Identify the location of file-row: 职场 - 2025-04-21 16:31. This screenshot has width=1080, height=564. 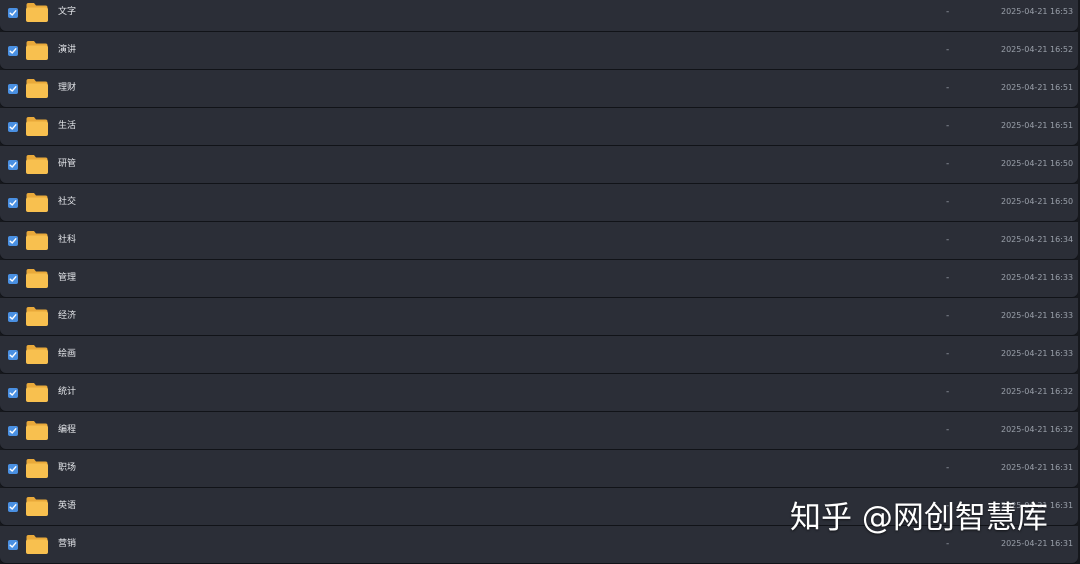
(539, 468).